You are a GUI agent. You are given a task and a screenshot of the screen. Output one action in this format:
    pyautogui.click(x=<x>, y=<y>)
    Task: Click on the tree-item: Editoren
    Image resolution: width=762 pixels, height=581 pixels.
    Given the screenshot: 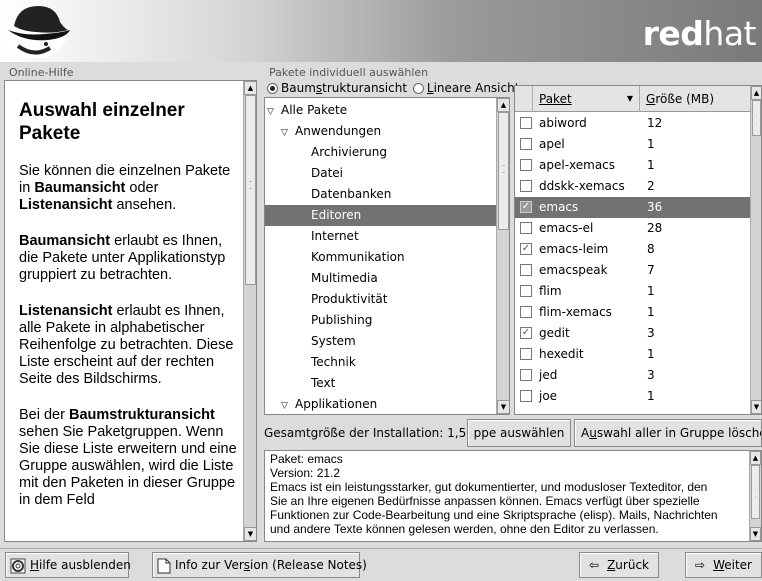 What is the action you would take?
    pyautogui.click(x=380, y=215)
    